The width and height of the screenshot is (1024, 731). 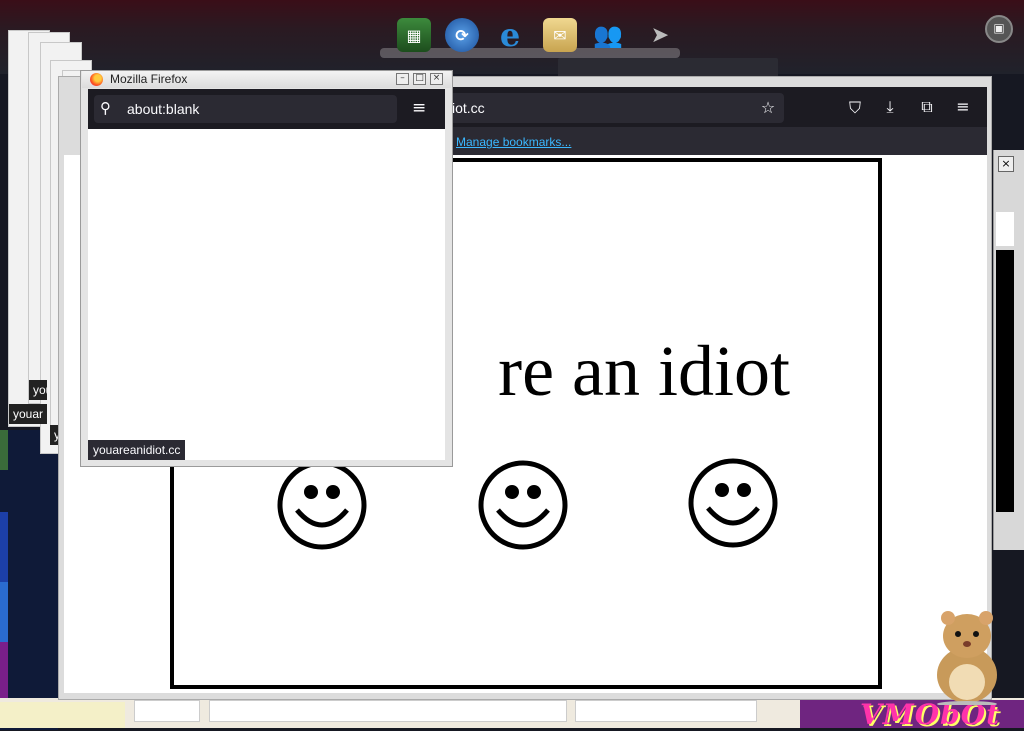 I want to click on firefox-logo-icon, so click(x=96, y=79).